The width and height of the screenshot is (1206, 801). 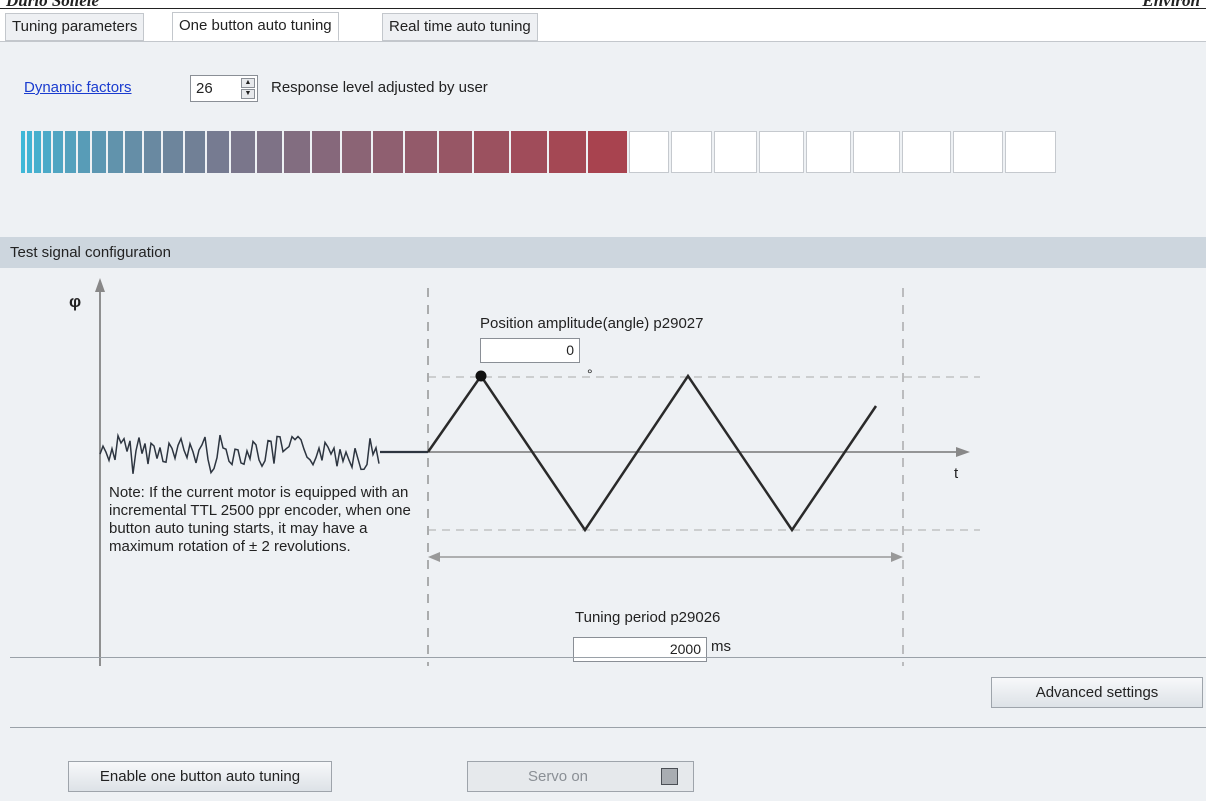 What do you see at coordinates (558, 776) in the screenshot?
I see `servo-on-label: Servo on` at bounding box center [558, 776].